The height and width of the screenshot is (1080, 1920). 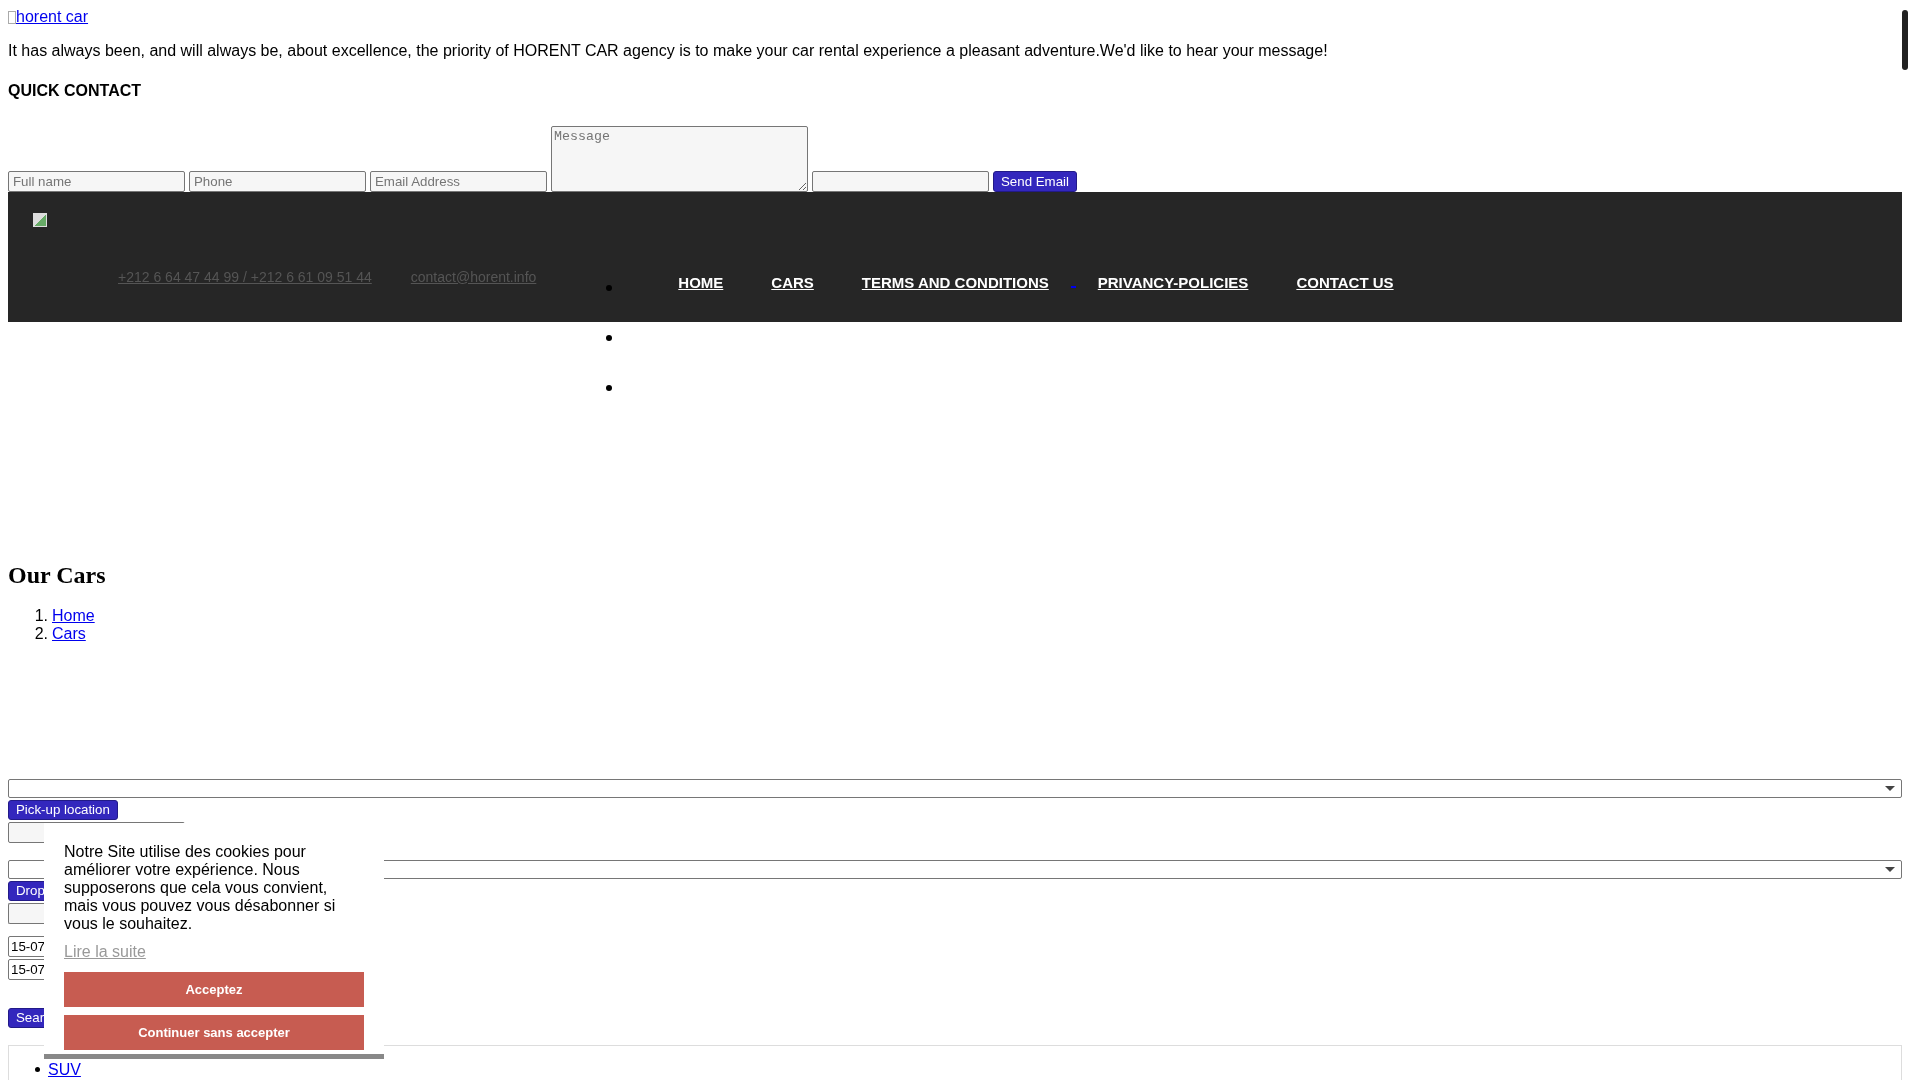 What do you see at coordinates (69, 633) in the screenshot?
I see `breadcrumb-link: Cars` at bounding box center [69, 633].